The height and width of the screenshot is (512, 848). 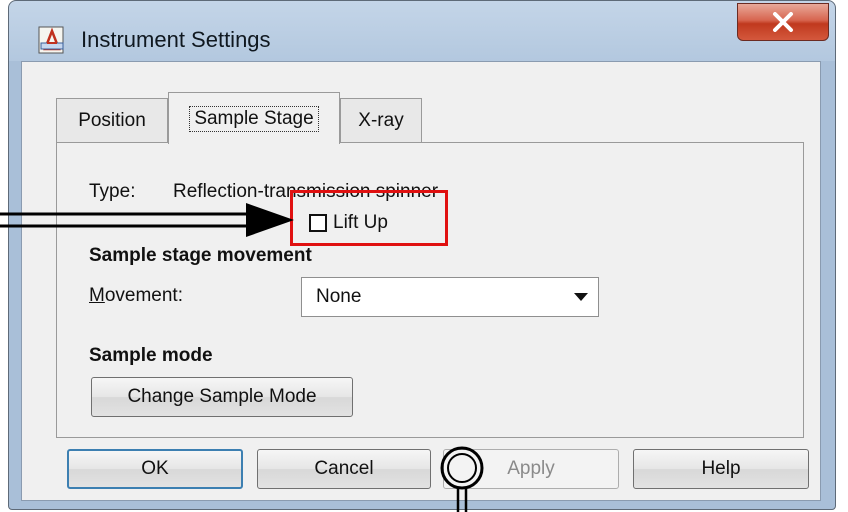 I want to click on pointer-arrow, so click(x=147, y=220).